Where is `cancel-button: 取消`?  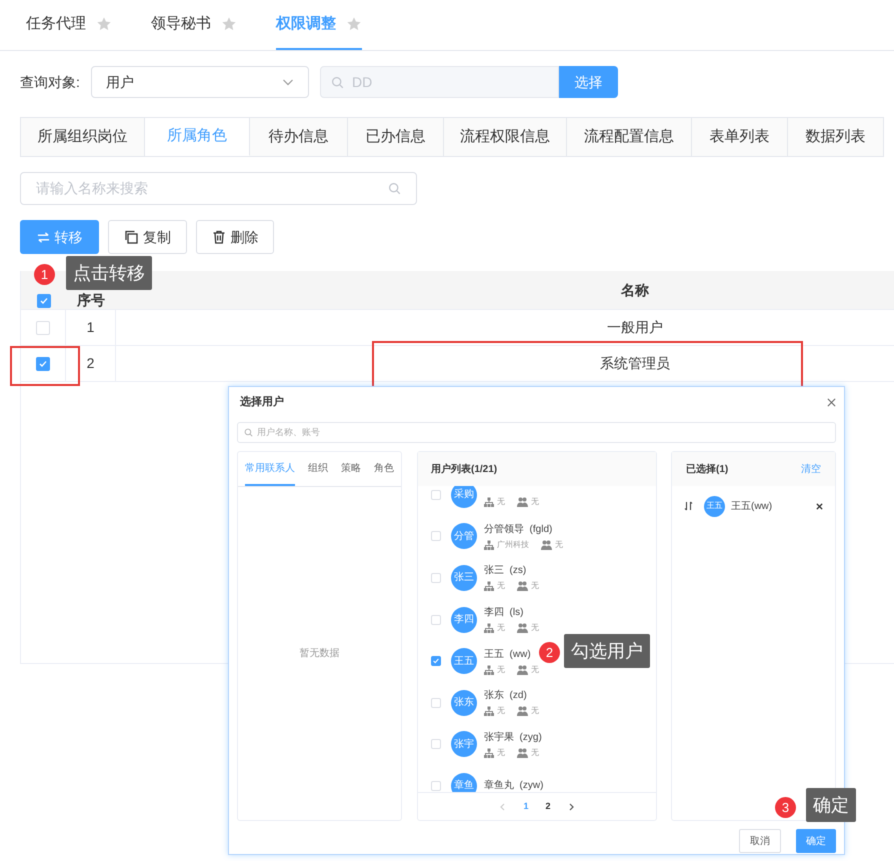 cancel-button: 取消 is located at coordinates (760, 841).